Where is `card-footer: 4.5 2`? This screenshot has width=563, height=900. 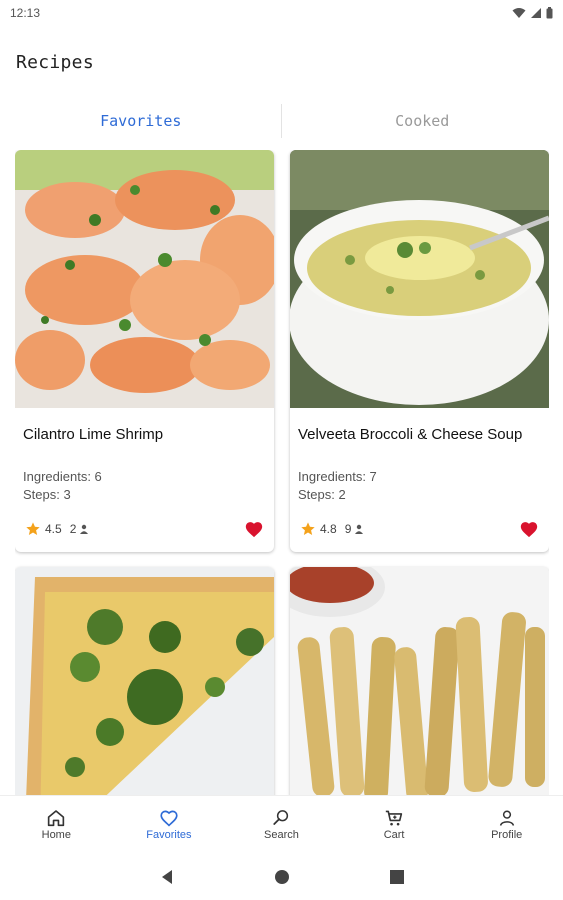 card-footer: 4.5 2 is located at coordinates (144, 529).